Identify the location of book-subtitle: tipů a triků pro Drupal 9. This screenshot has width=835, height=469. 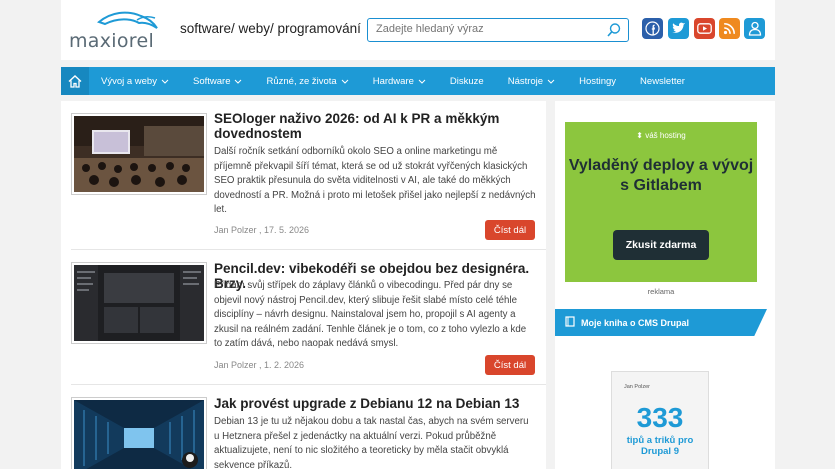
(660, 446).